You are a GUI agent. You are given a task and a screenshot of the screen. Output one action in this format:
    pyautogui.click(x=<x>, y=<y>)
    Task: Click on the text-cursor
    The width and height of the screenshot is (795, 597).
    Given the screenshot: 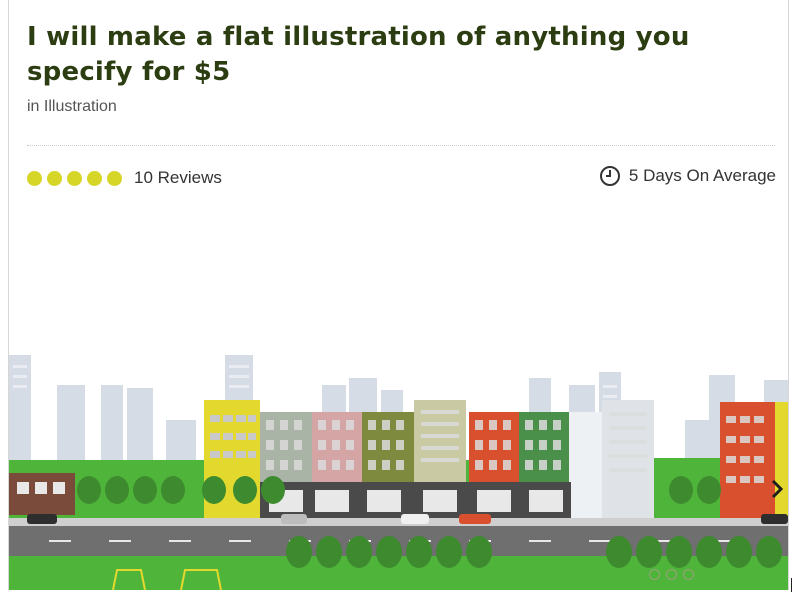 What is the action you would take?
    pyautogui.click(x=791, y=585)
    